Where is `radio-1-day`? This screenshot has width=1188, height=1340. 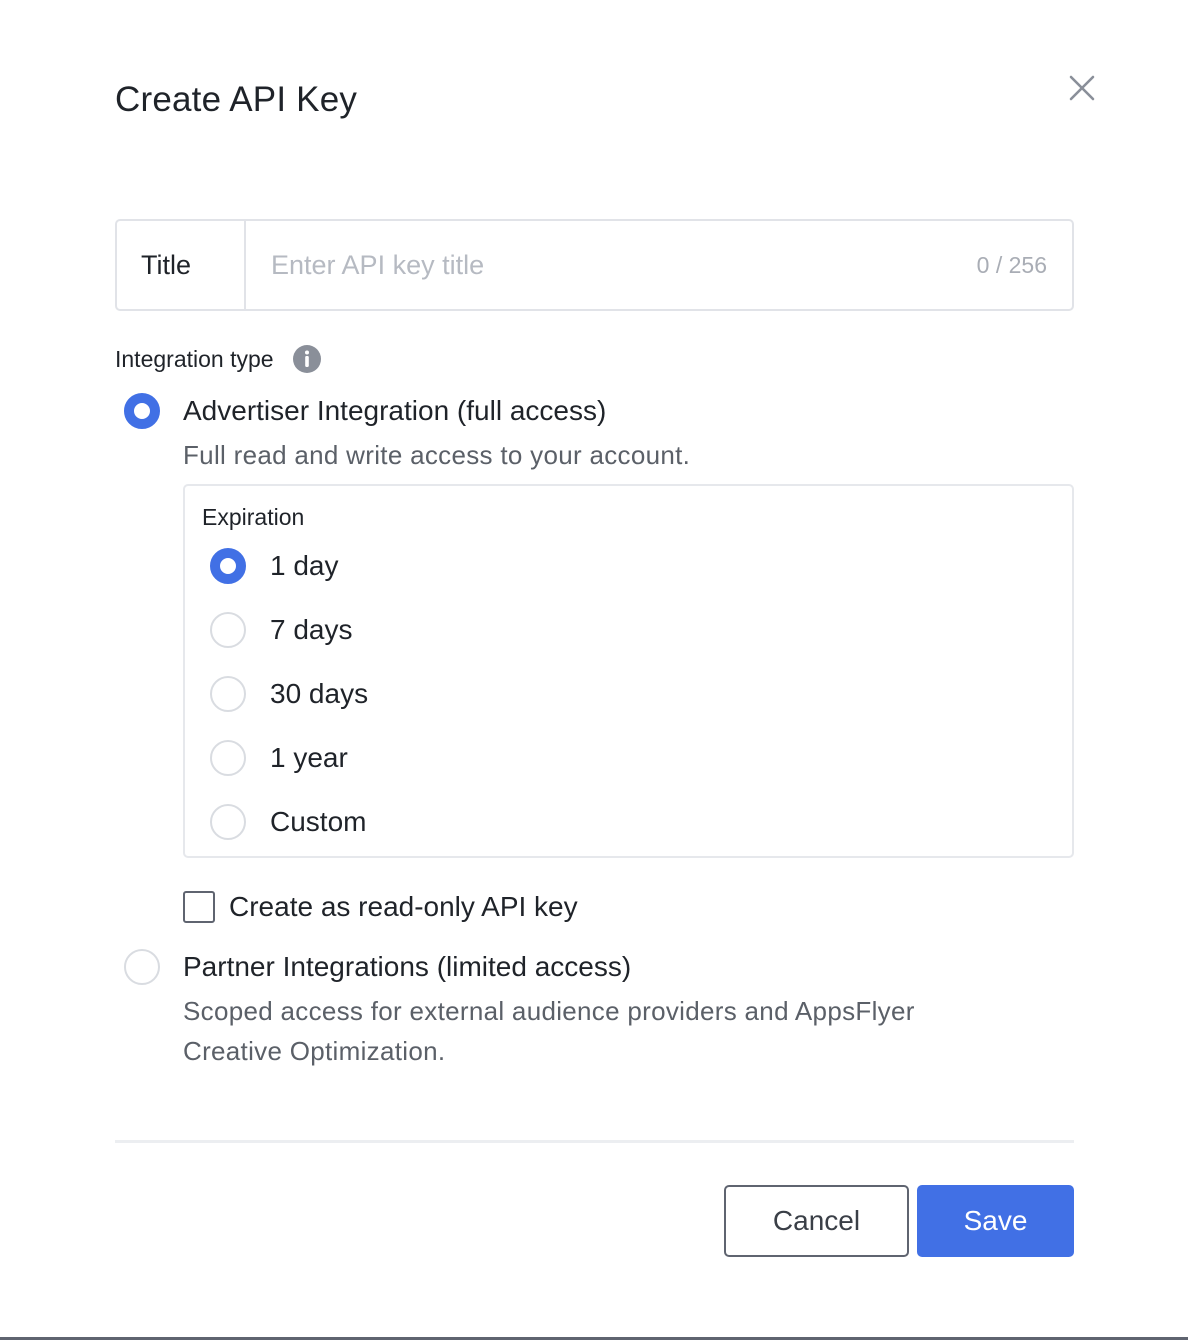 radio-1-day is located at coordinates (228, 566).